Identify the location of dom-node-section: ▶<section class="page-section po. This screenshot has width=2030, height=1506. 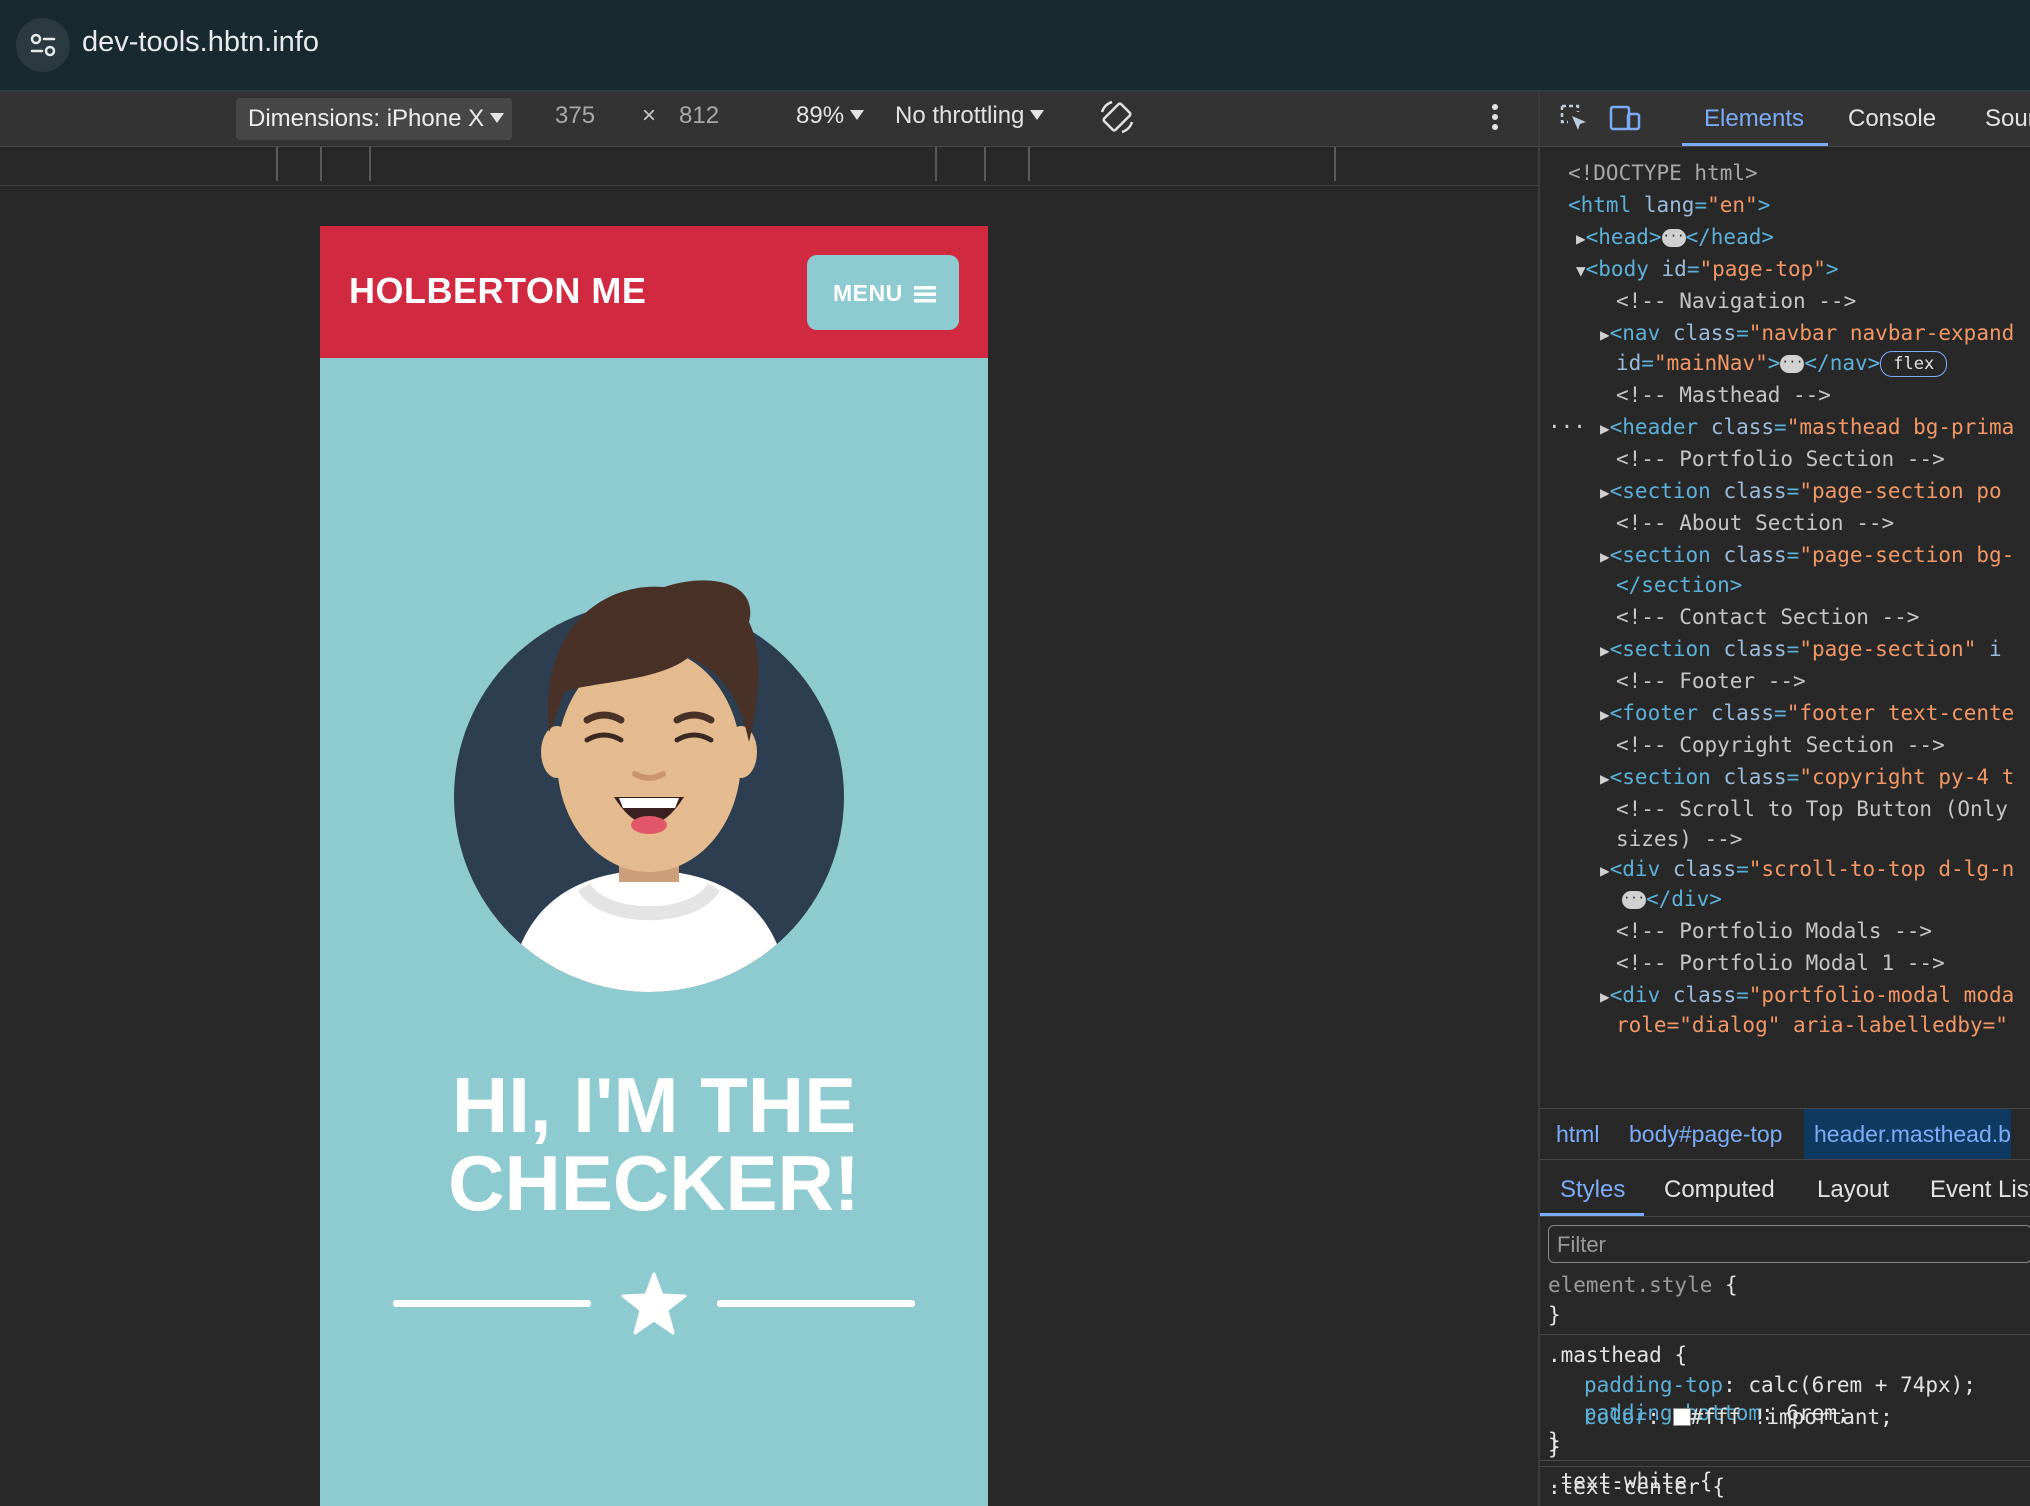
(1801, 491).